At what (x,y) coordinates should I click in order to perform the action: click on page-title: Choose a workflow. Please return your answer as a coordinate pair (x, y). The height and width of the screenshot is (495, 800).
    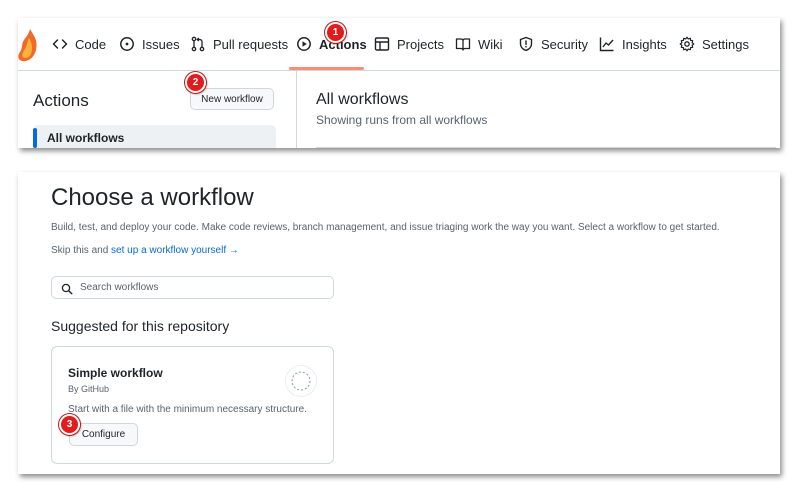
    Looking at the image, I should click on (152, 197).